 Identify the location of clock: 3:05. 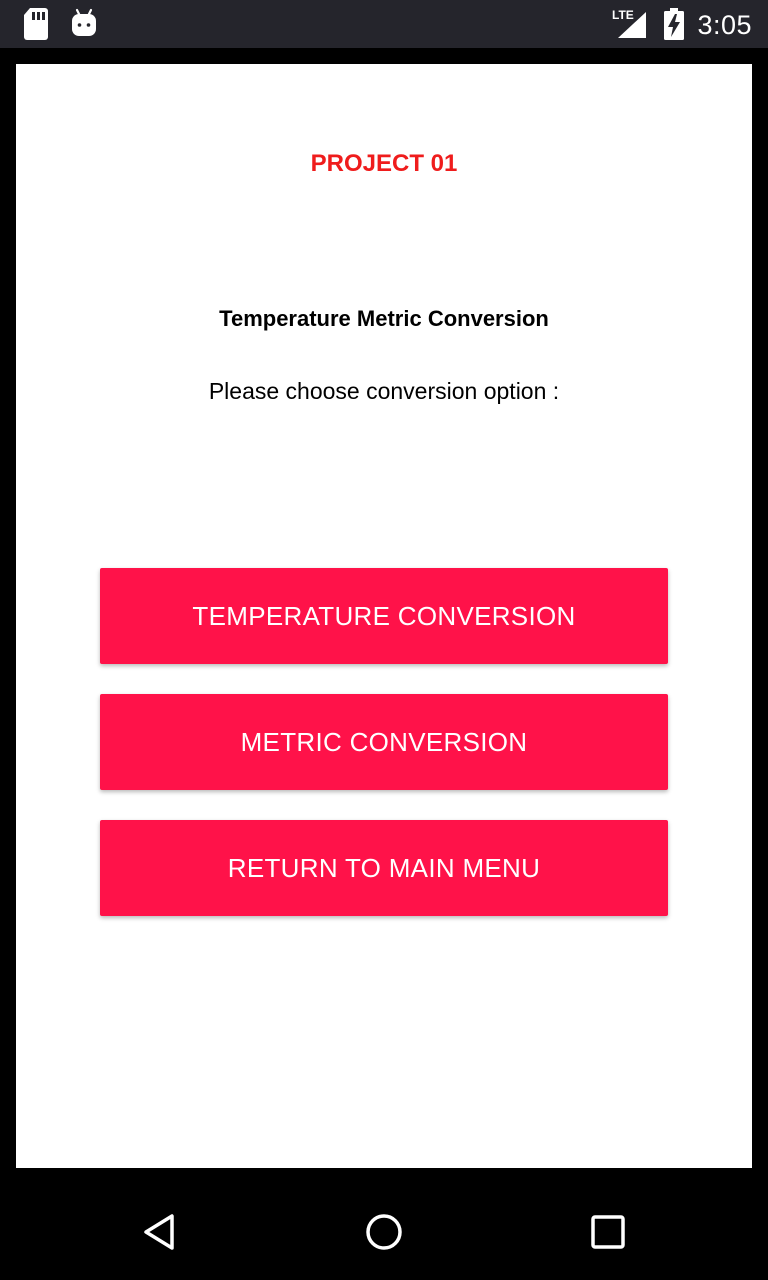
(724, 25).